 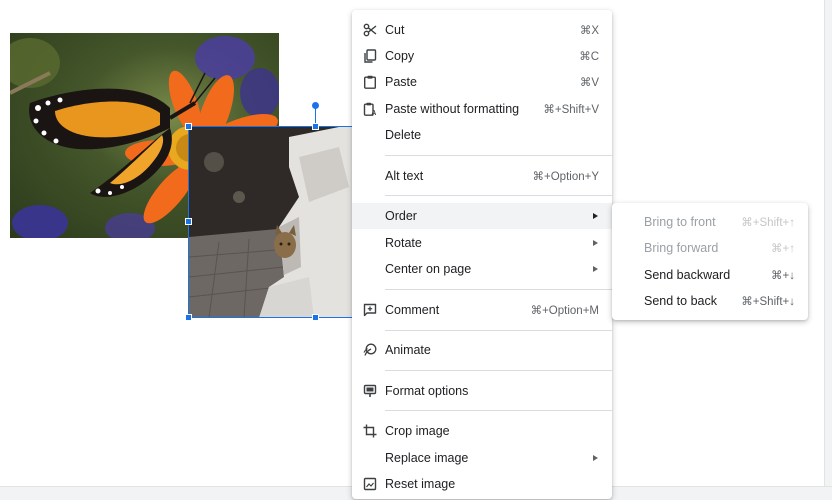 I want to click on crop-icon, so click(x=370, y=431).